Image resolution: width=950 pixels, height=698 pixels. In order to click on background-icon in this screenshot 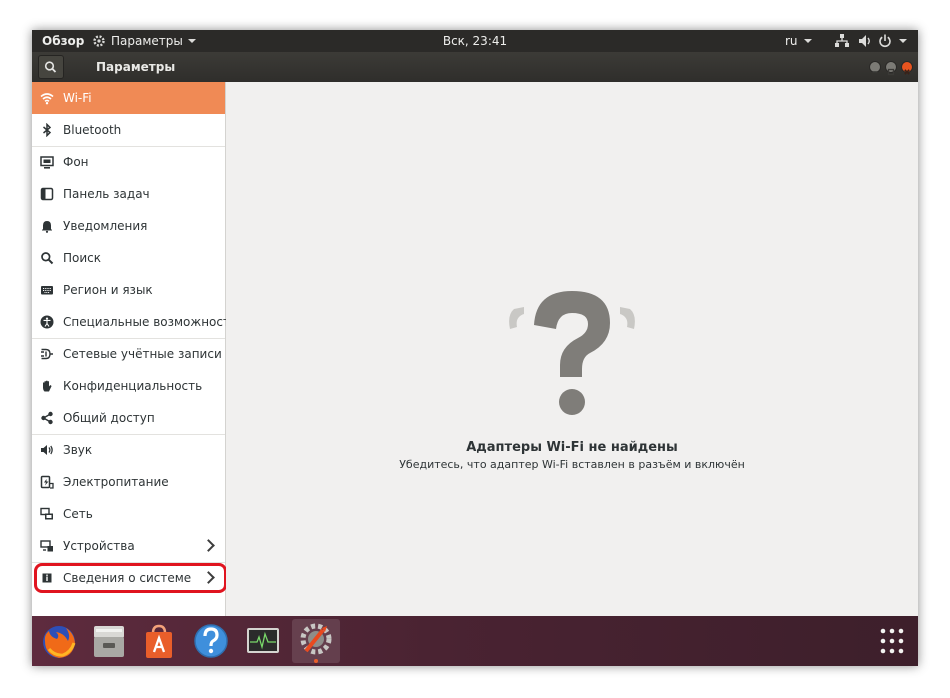, I will do `click(47, 162)`.